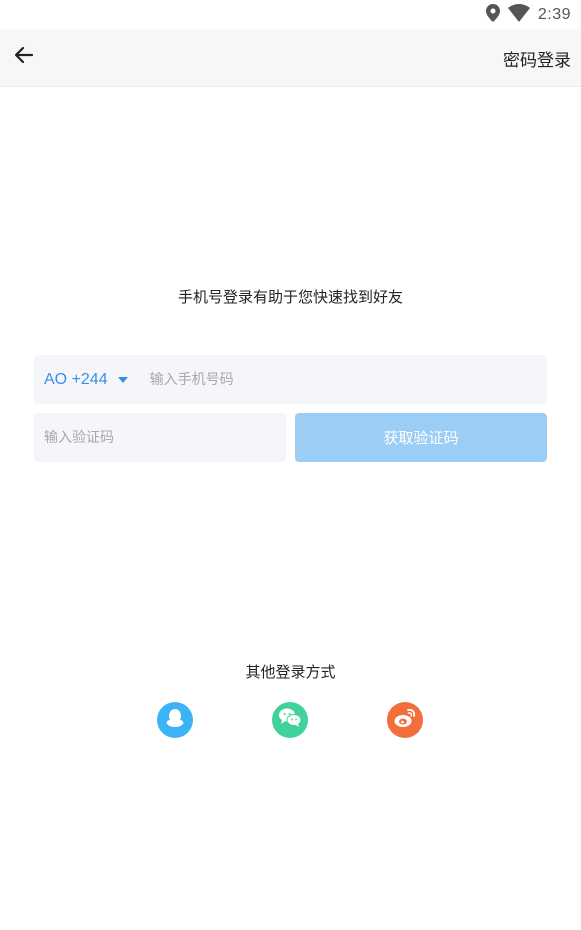 Image resolution: width=581 pixels, height=930 pixels. What do you see at coordinates (122, 379) in the screenshot?
I see `caret-down-icon` at bounding box center [122, 379].